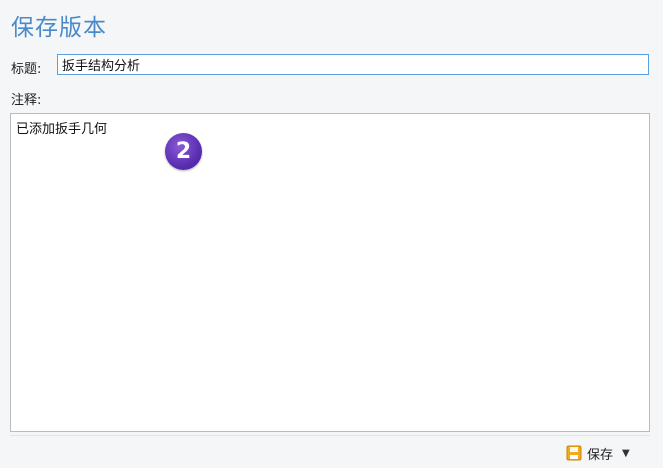 Image resolution: width=663 pixels, height=468 pixels. I want to click on floppy-disk-icon, so click(574, 453).